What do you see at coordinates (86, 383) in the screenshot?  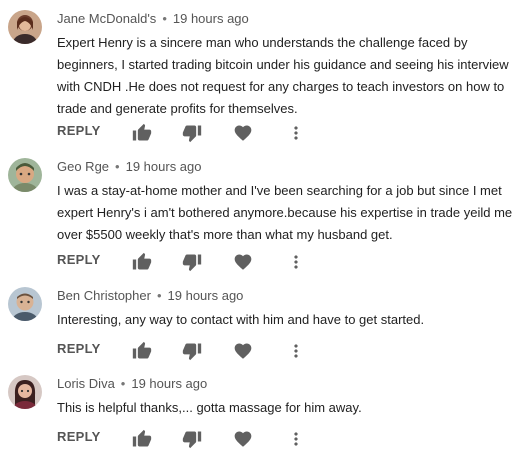 I see `author-name: Loris Diva` at bounding box center [86, 383].